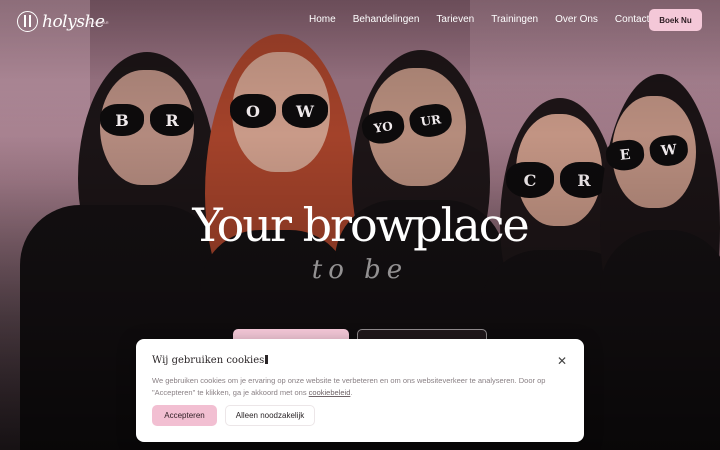 Image resolution: width=720 pixels, height=450 pixels. Describe the element at coordinates (632, 19) in the screenshot. I see `nav-link-contact: Contact` at that location.